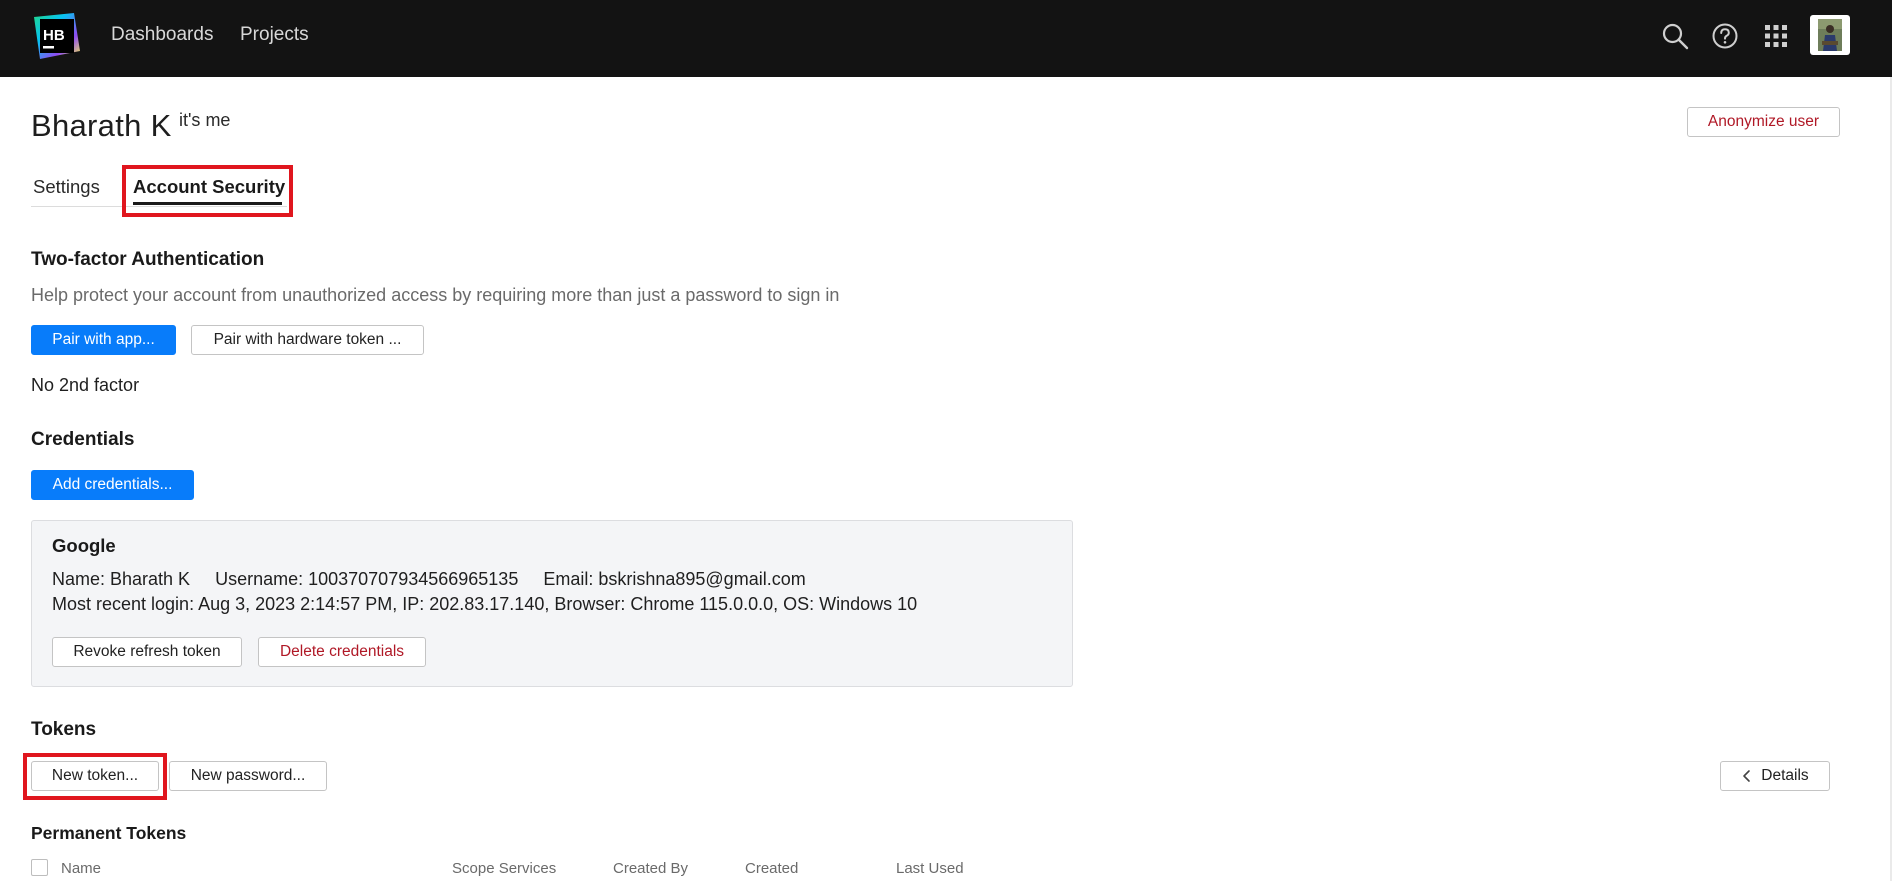 This screenshot has height=881, width=1892. What do you see at coordinates (771, 868) in the screenshot?
I see `column-header-created: Created` at bounding box center [771, 868].